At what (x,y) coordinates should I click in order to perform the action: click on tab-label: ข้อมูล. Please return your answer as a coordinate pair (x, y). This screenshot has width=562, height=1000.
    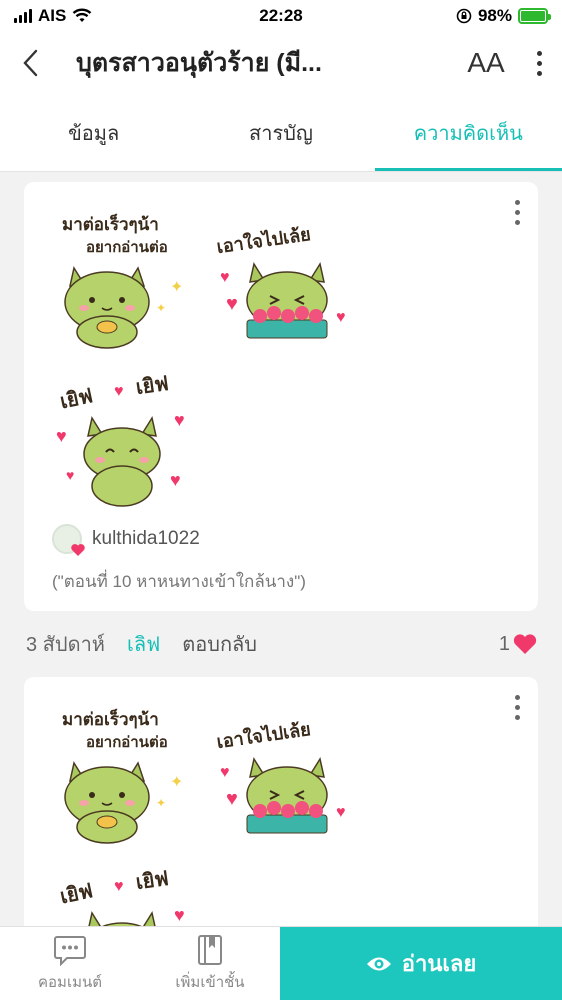
    Looking at the image, I should click on (94, 133).